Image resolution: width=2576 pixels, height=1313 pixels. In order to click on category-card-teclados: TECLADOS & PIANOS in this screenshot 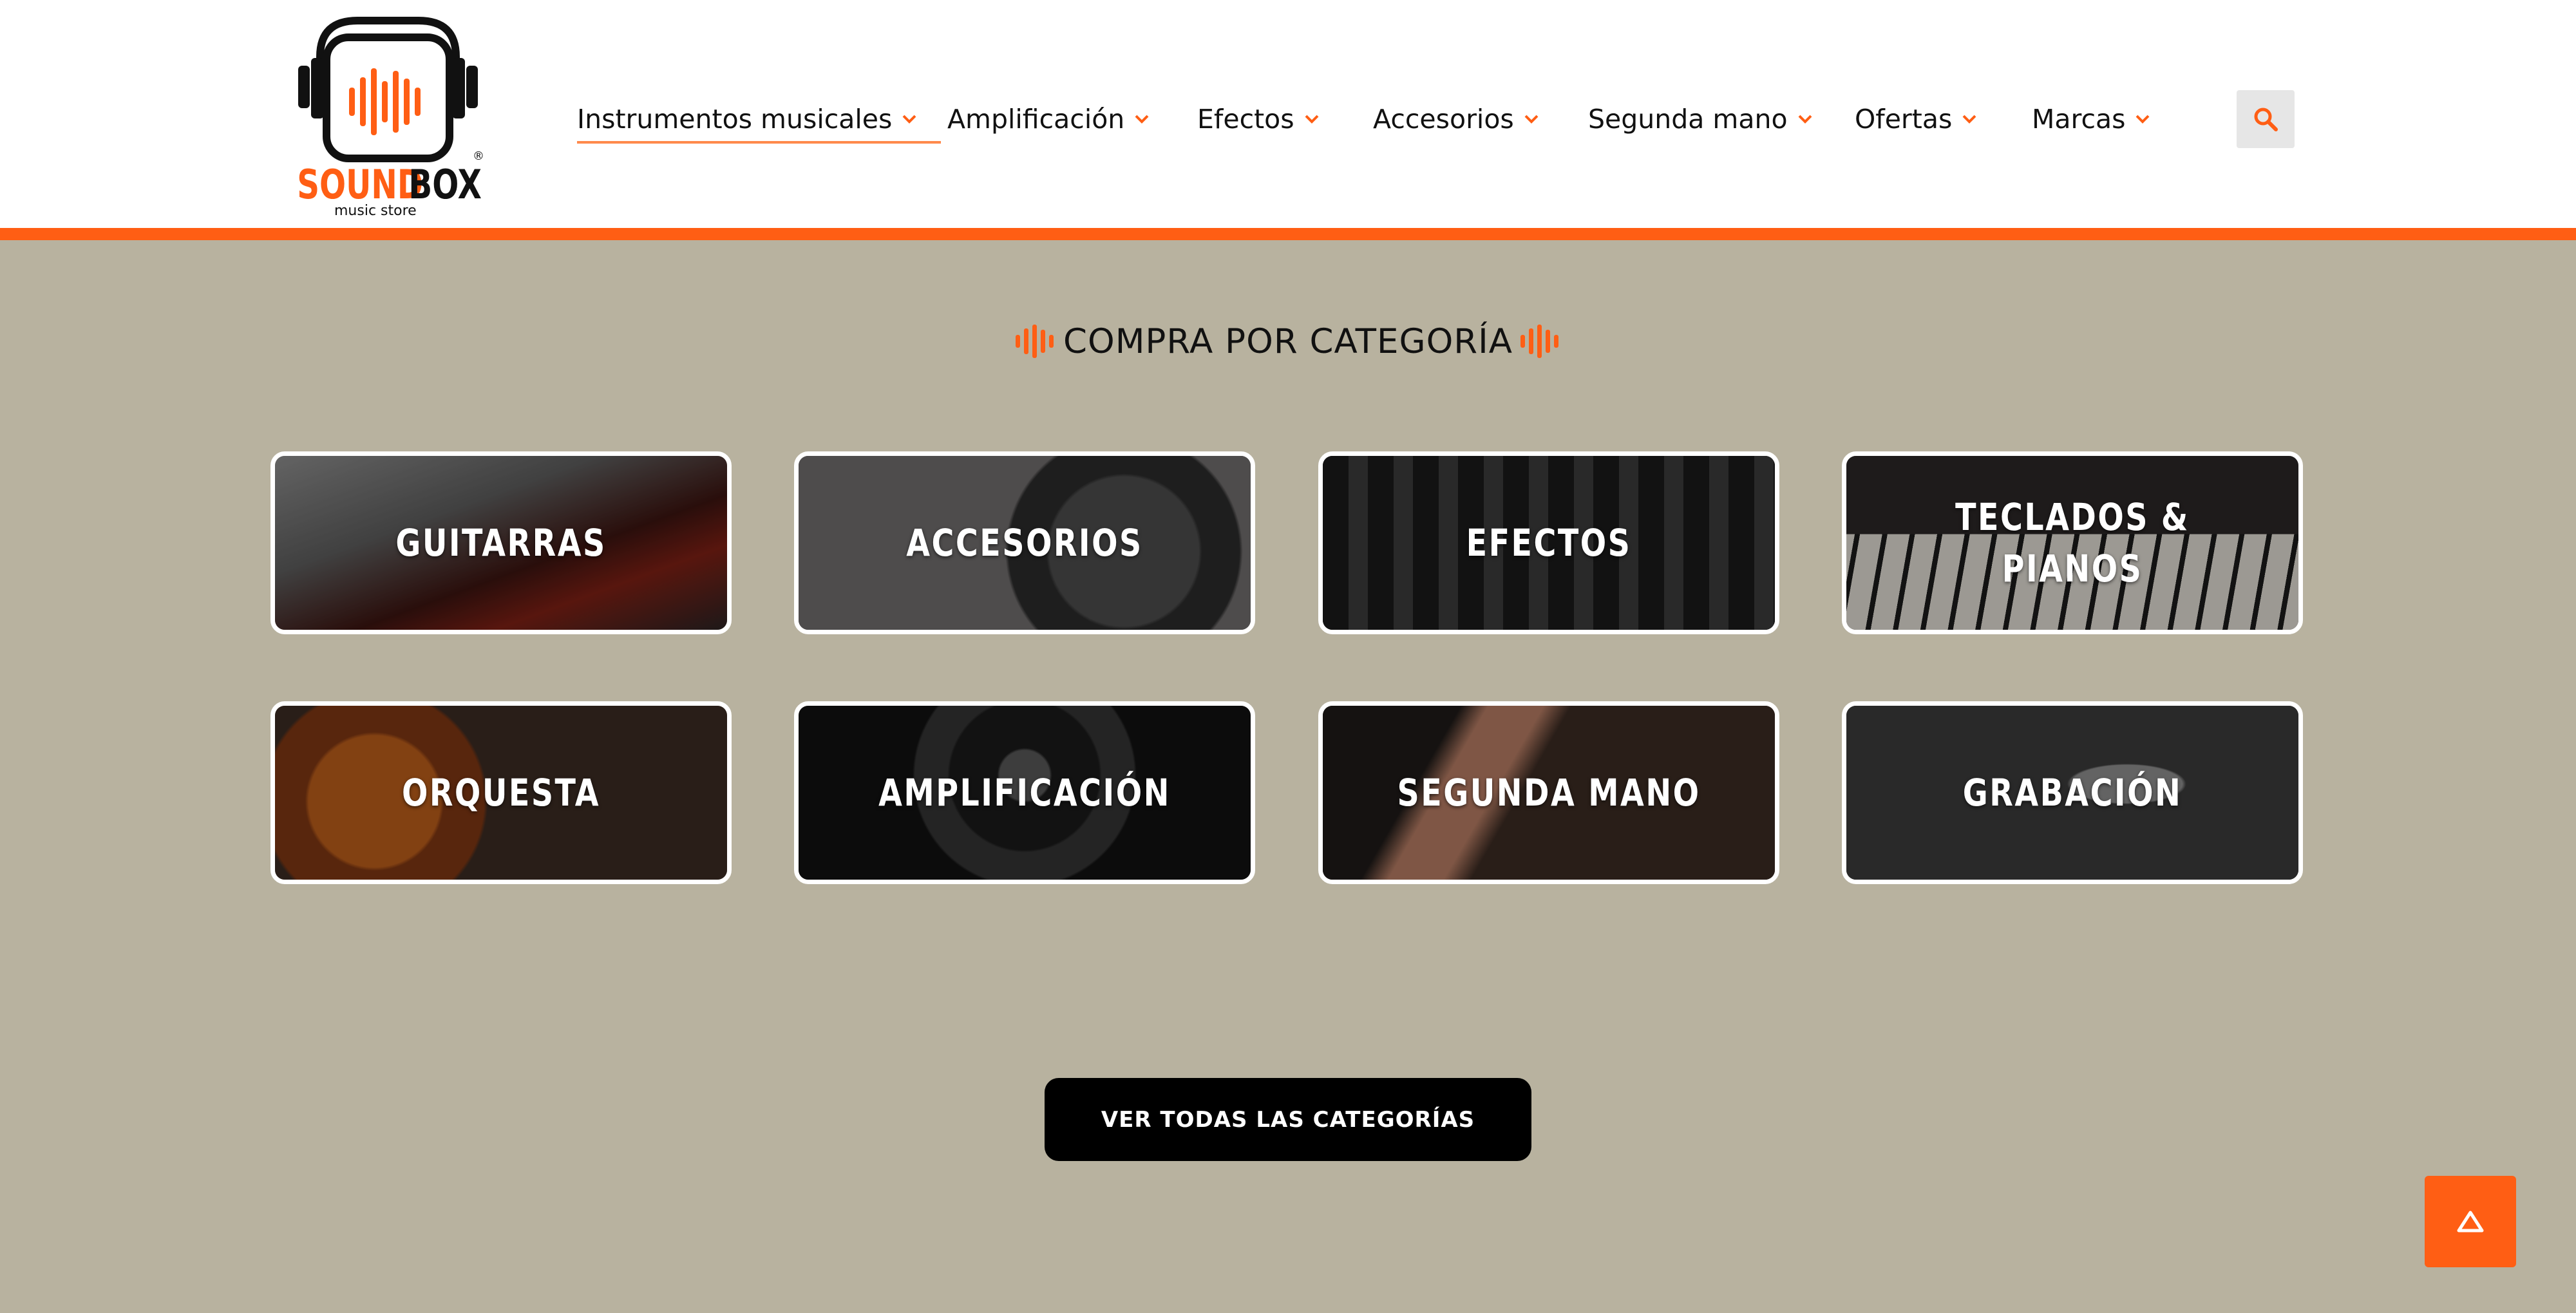, I will do `click(2072, 542)`.